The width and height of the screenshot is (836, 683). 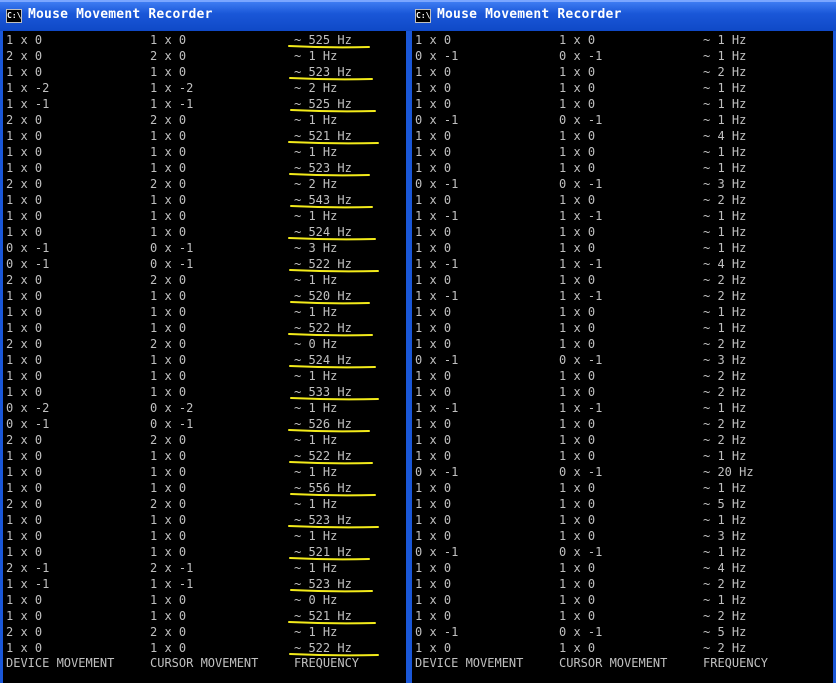 I want to click on frequency-value: ~ 0 Hz, so click(x=316, y=344).